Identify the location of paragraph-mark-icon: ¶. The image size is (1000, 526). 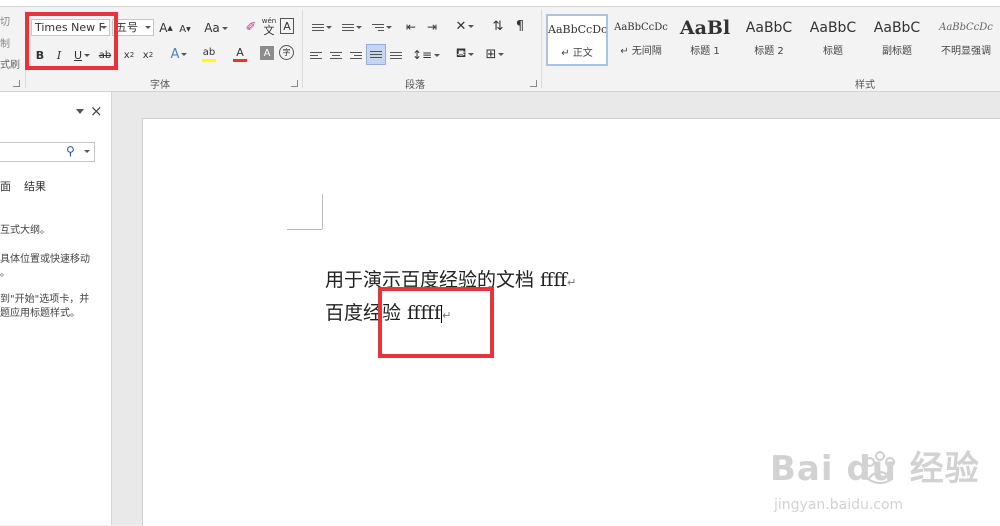
(520, 26).